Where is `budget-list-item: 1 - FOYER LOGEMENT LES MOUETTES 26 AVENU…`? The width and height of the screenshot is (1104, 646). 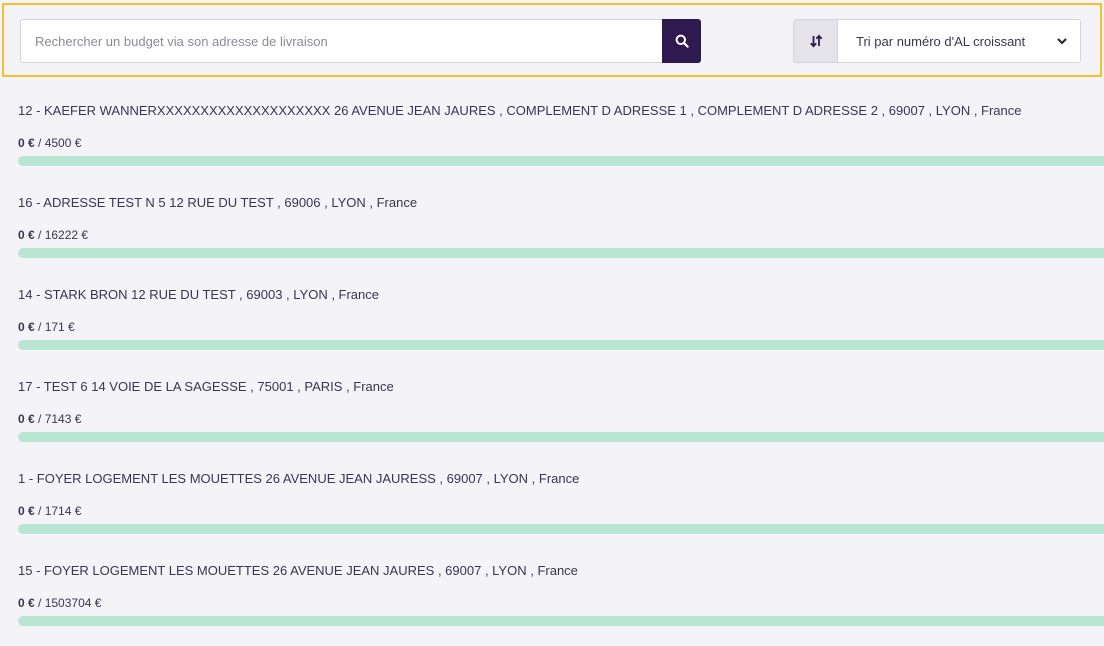
budget-list-item: 1 - FOYER LOGEMENT LES MOUETTES 26 AVENU… is located at coordinates (552, 492).